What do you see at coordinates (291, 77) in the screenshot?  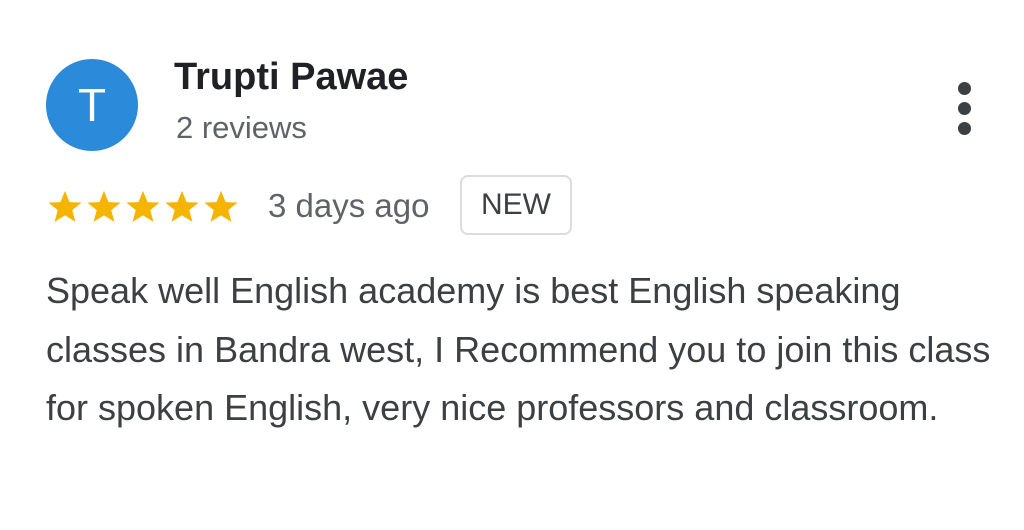 I see `reviewer-name: Trupti Pawae` at bounding box center [291, 77].